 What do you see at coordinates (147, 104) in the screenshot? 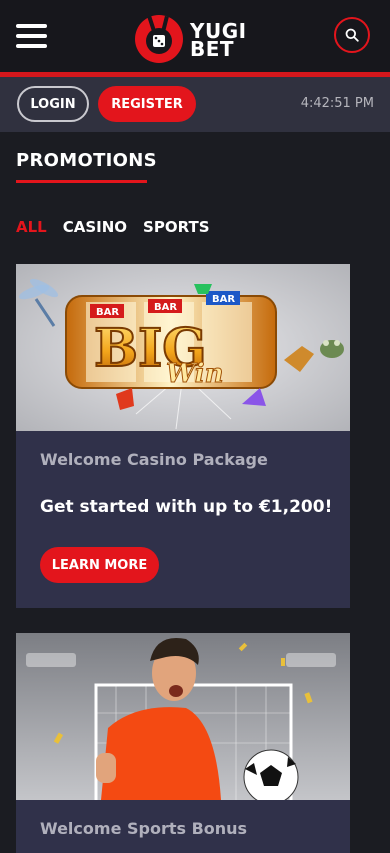
I see `register-button: REGISTER` at bounding box center [147, 104].